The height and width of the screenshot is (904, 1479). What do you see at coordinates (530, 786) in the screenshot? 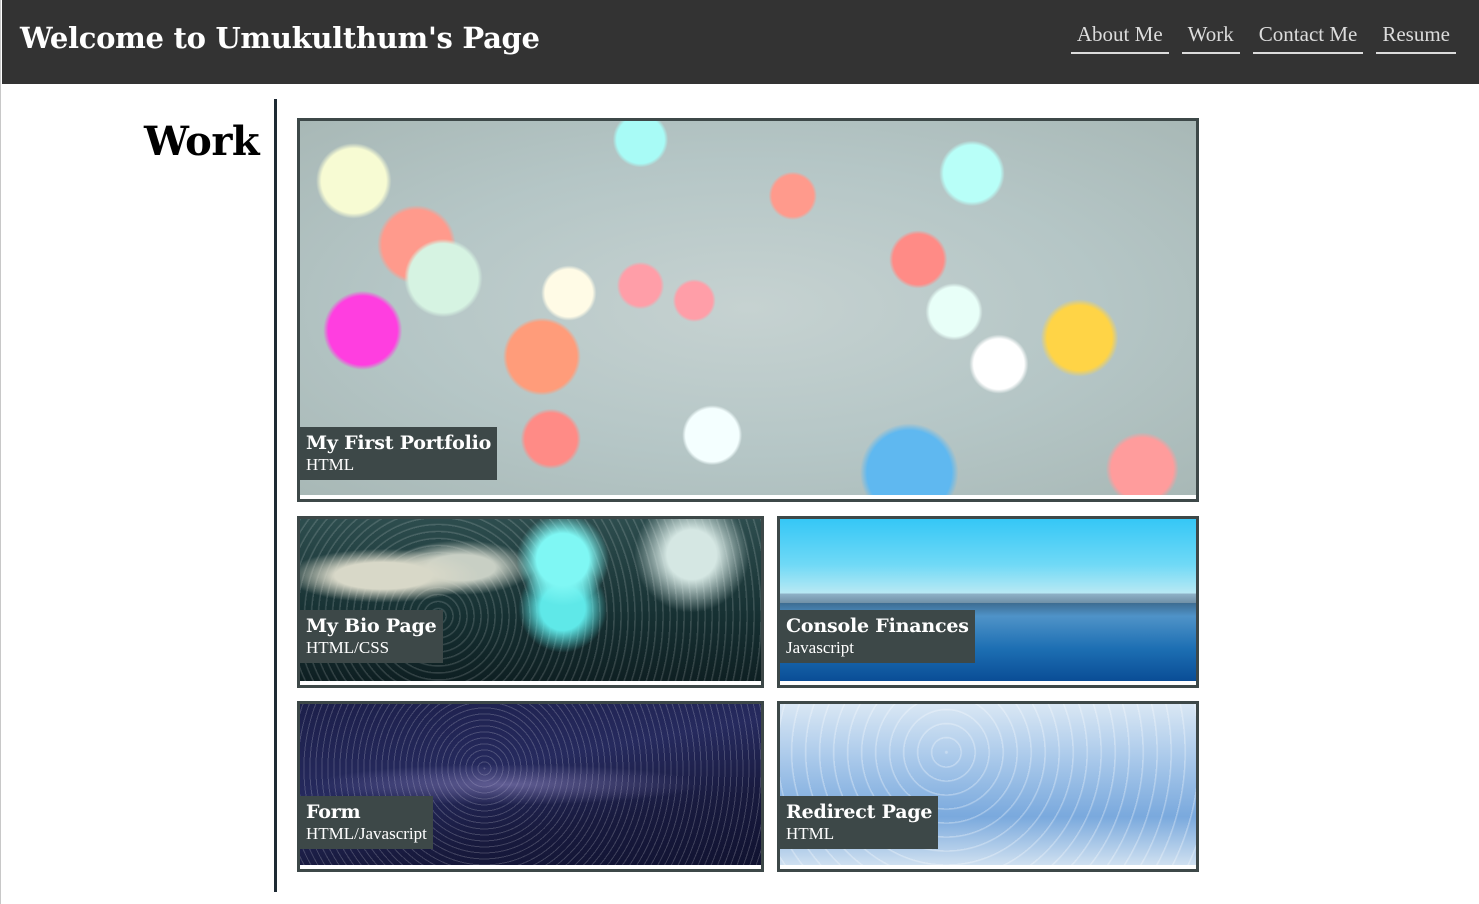
I see `project-card-form: Form HTML/Javascript` at bounding box center [530, 786].